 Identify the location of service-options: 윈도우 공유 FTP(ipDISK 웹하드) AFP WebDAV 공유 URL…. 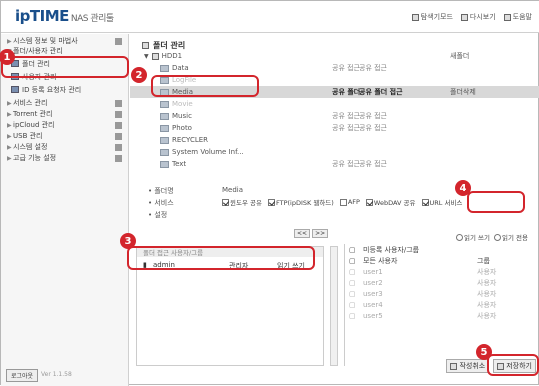
(342, 202).